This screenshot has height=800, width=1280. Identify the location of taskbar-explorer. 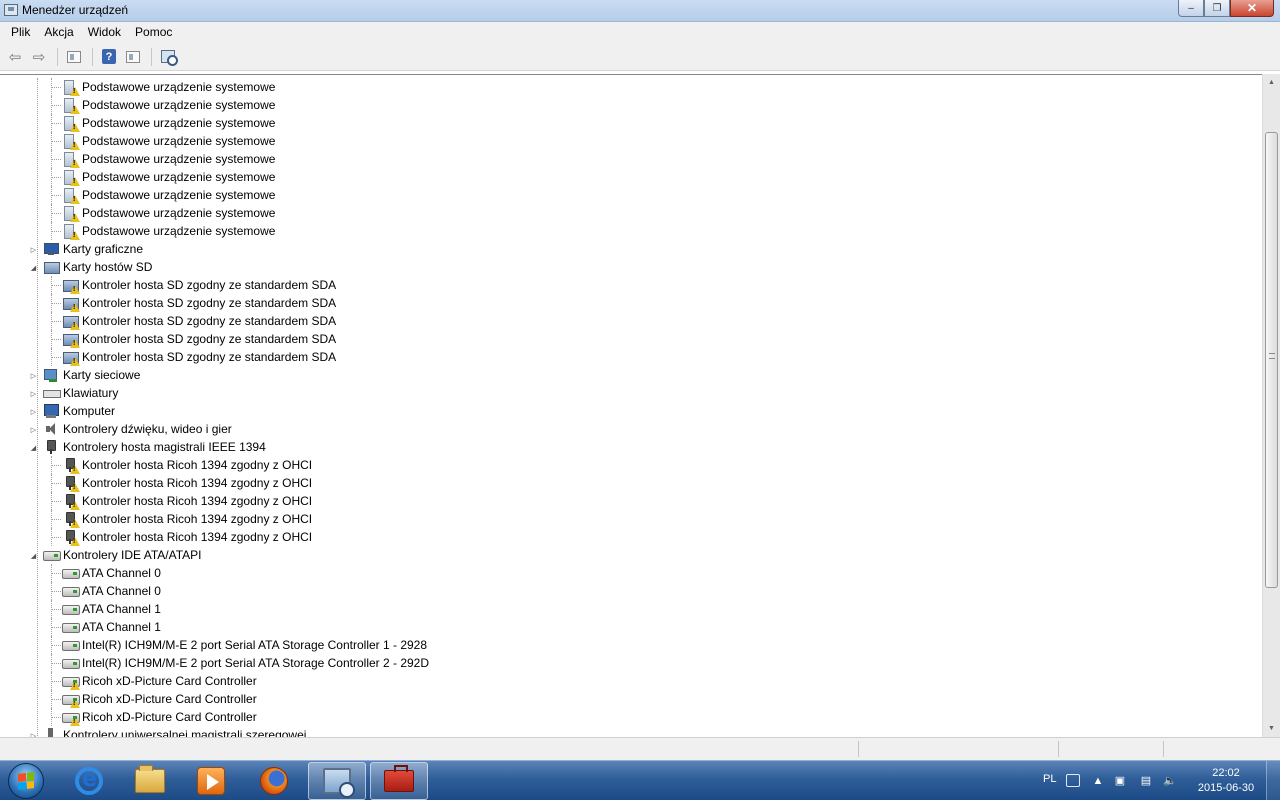
(150, 781).